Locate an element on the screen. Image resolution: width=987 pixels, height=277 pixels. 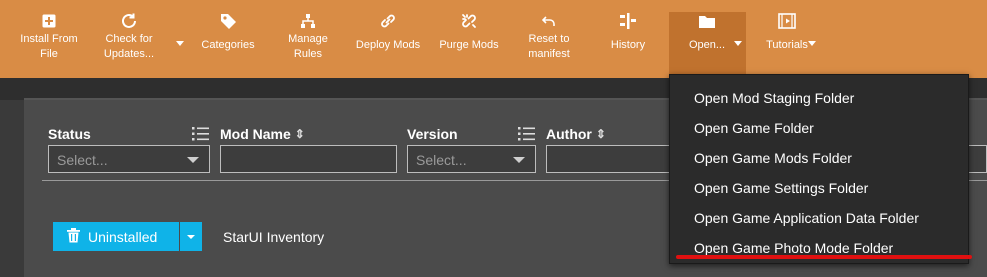
menu-item-open-game-photo-mode-folder: Open Game Photo Mode Folder is located at coordinates (793, 248).